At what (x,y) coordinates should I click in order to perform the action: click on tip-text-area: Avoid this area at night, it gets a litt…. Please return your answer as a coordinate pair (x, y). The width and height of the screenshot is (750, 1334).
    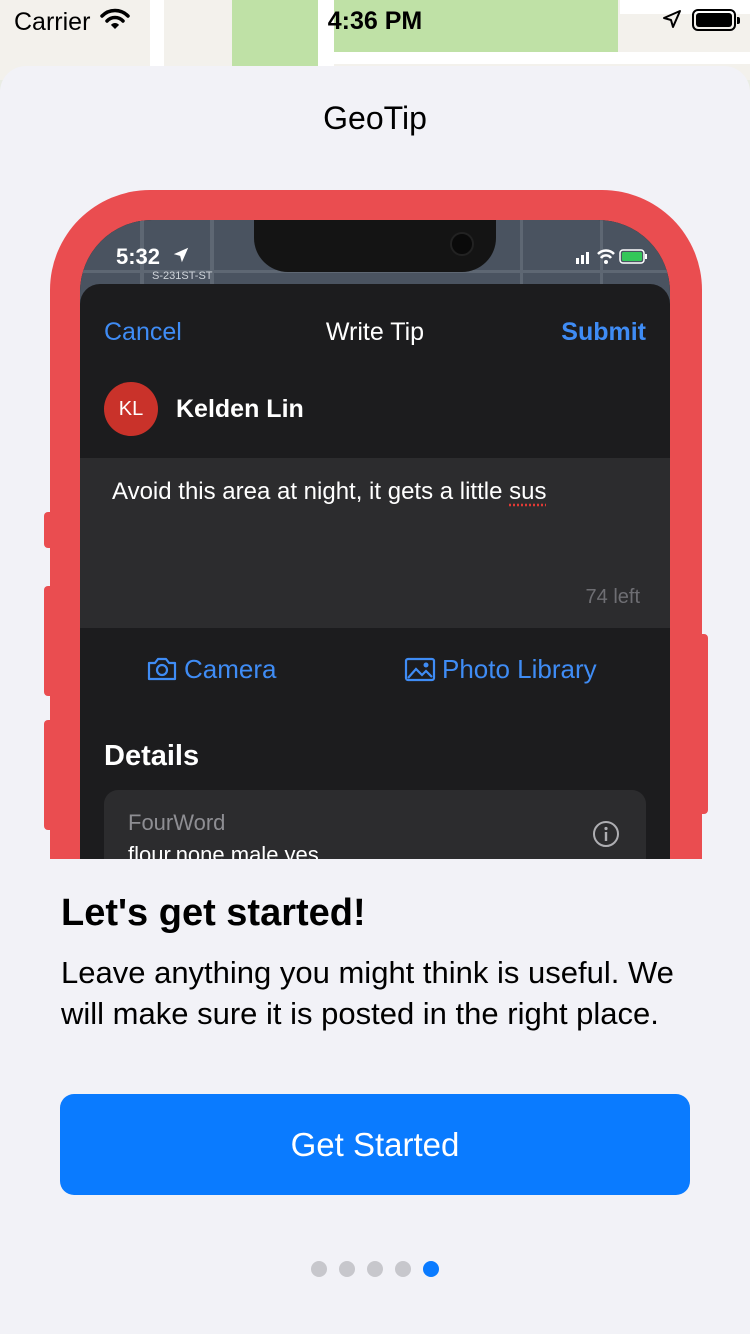
    Looking at the image, I should click on (375, 543).